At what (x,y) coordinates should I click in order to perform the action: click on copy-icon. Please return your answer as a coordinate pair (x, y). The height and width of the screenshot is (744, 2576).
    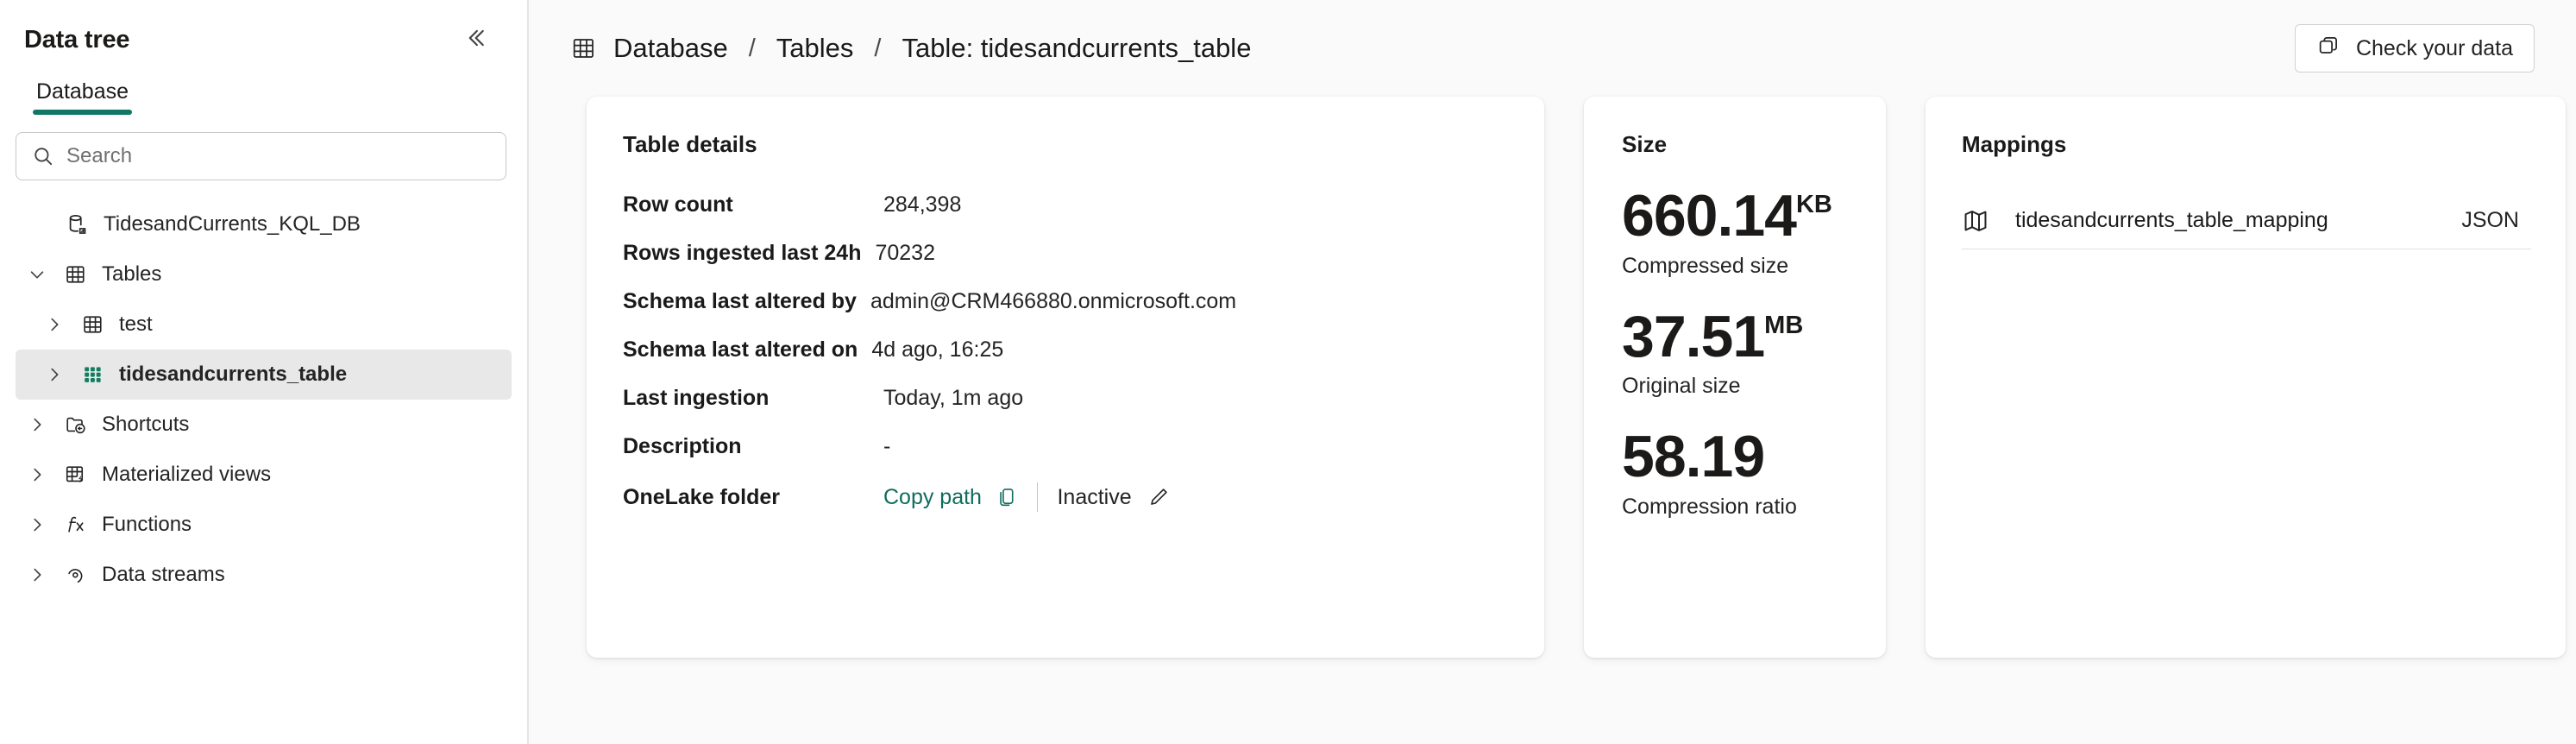
    Looking at the image, I should click on (1007, 497).